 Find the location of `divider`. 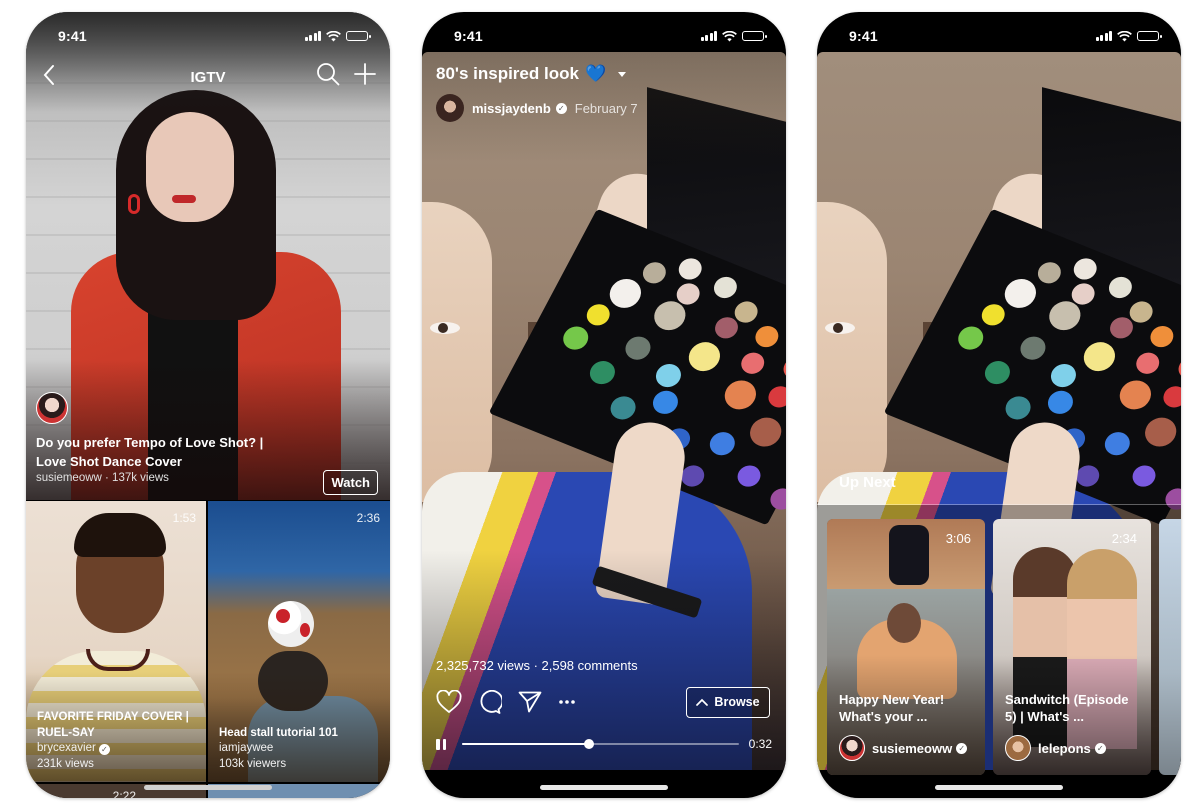

divider is located at coordinates (999, 504).